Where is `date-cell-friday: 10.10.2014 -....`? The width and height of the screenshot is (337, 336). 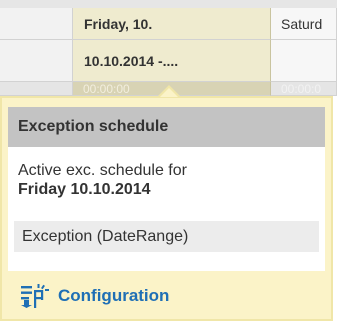
date-cell-friday: 10.10.2014 -.... is located at coordinates (172, 61).